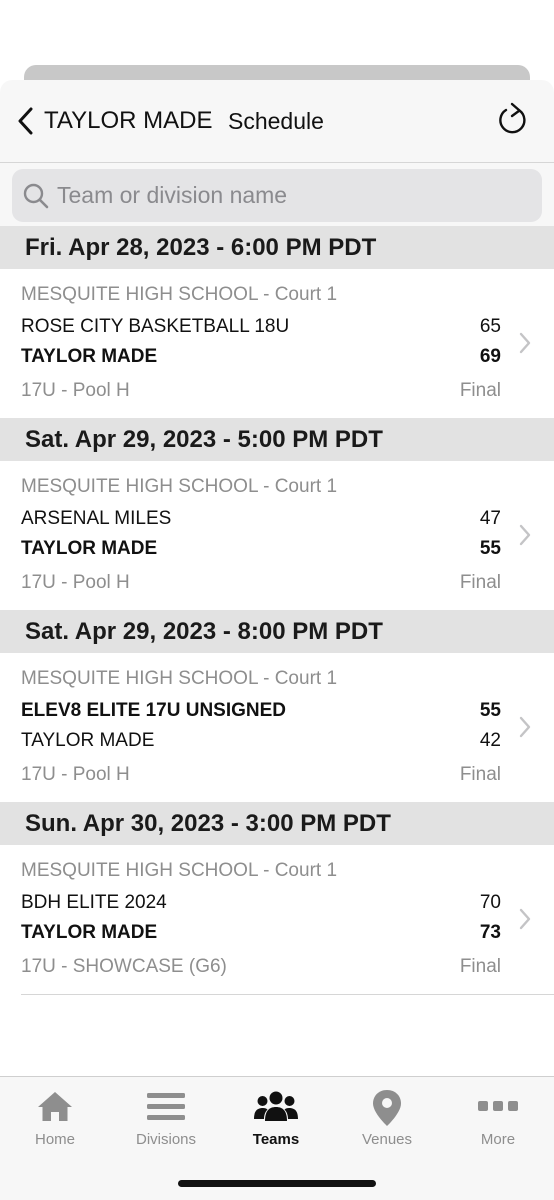 The width and height of the screenshot is (554, 1200). What do you see at coordinates (498, 1106) in the screenshot?
I see `ellipsis-icon` at bounding box center [498, 1106].